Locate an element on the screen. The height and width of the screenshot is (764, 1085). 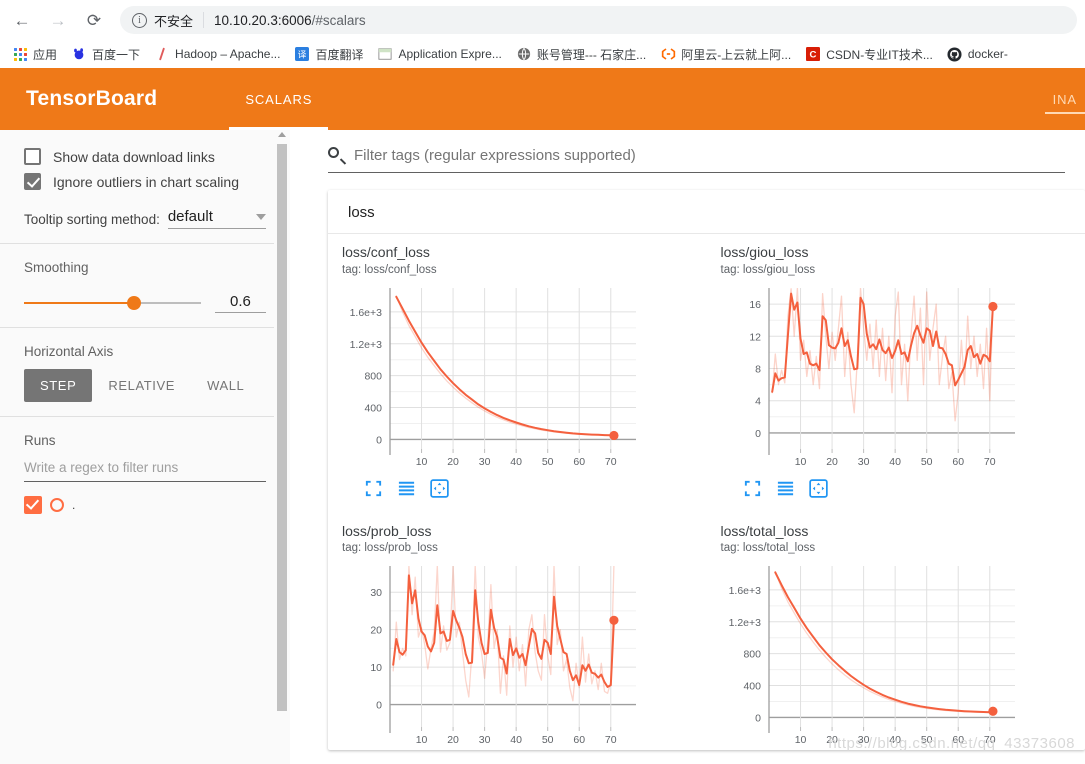
tensorboard-logo: TensorBoard is located at coordinates (91, 99).